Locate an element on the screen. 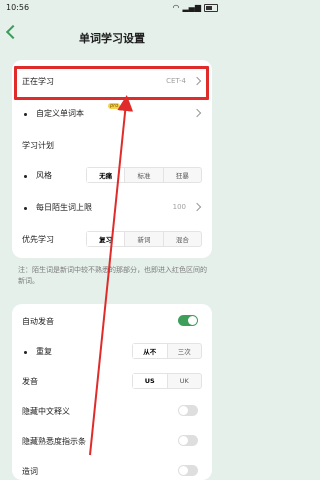 Image resolution: width=320 pixels, height=480 pixels. annotation-arrow is located at coordinates (111, 275).